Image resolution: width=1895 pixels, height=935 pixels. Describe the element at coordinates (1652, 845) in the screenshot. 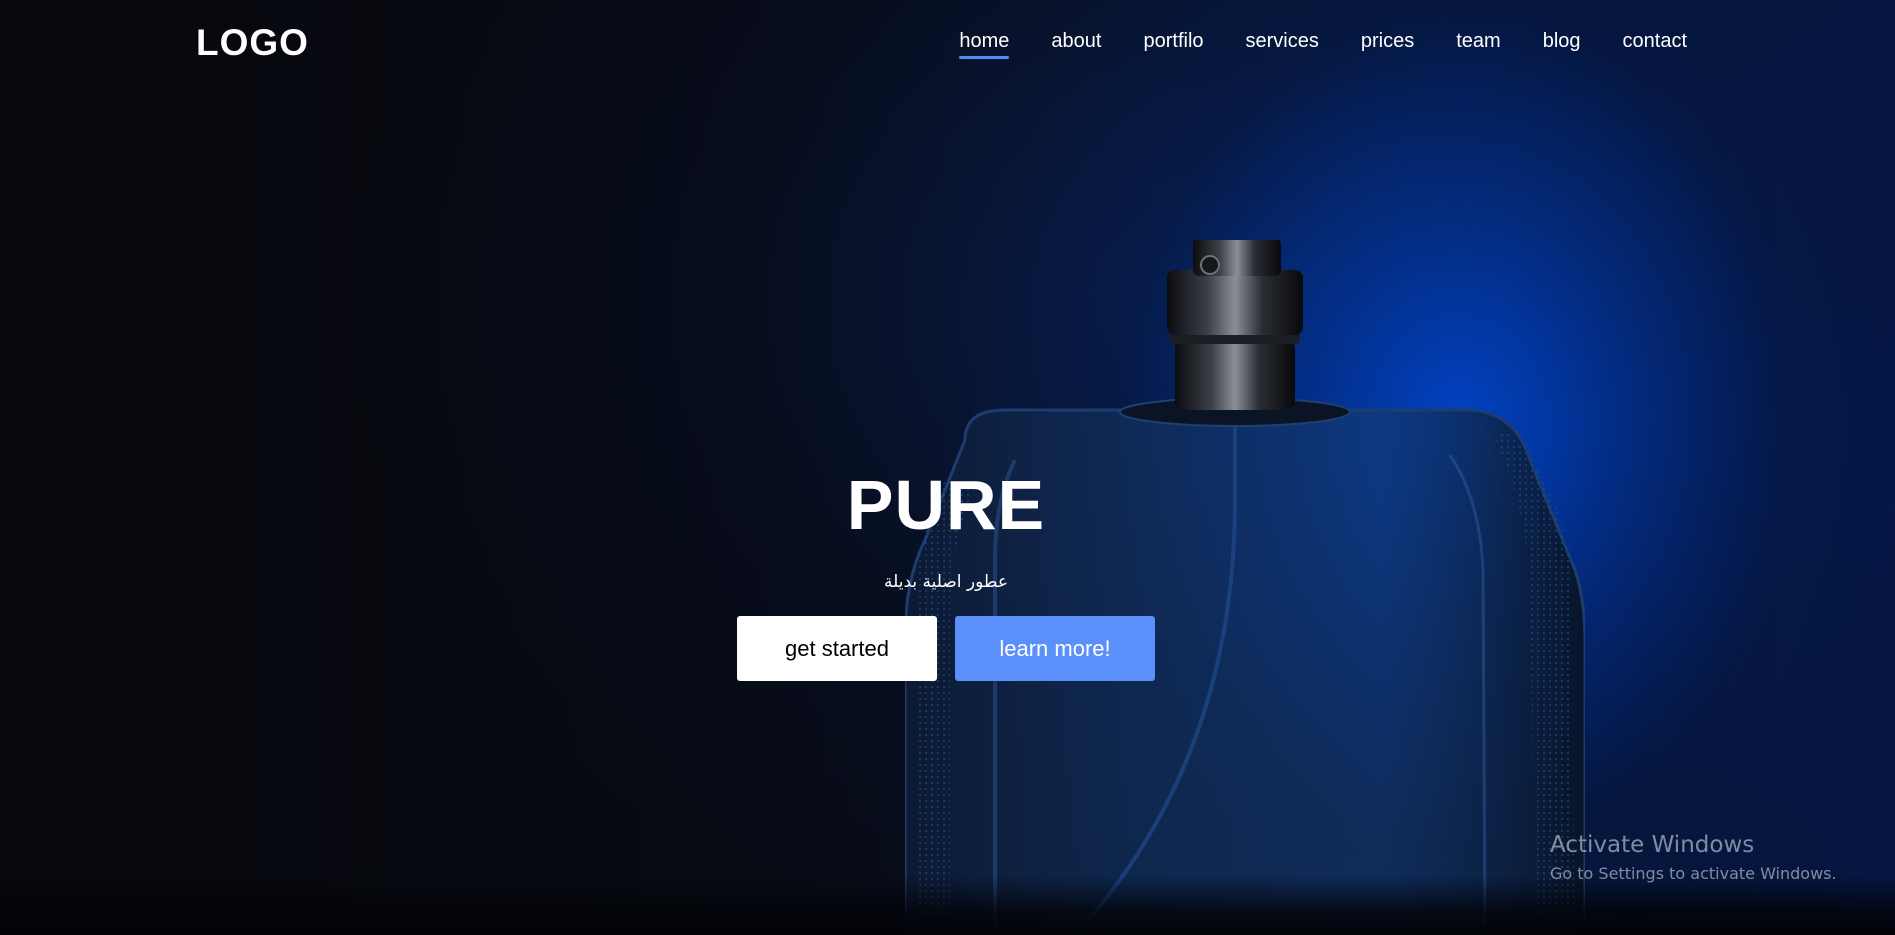

I see `watermark-title: Activate Windows` at that location.